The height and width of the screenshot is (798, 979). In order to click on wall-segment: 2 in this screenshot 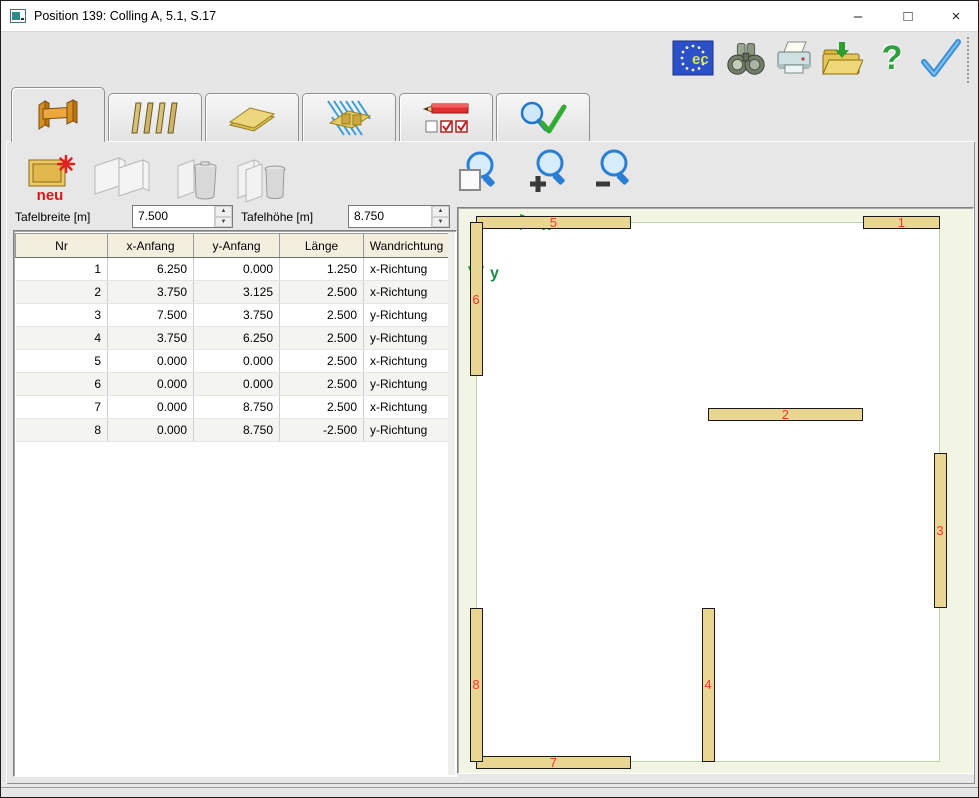, I will do `click(785, 415)`.